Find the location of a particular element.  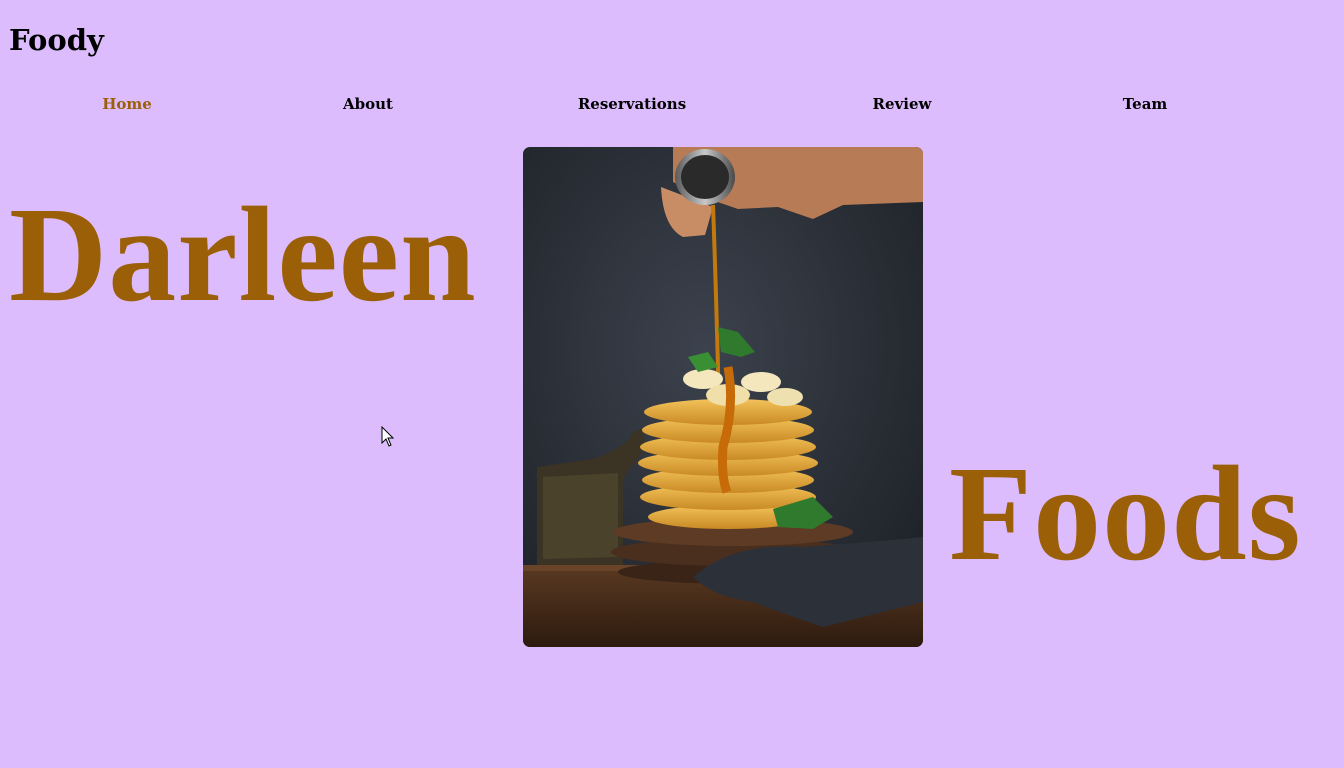

nav-link-home: Home is located at coordinates (127, 104).